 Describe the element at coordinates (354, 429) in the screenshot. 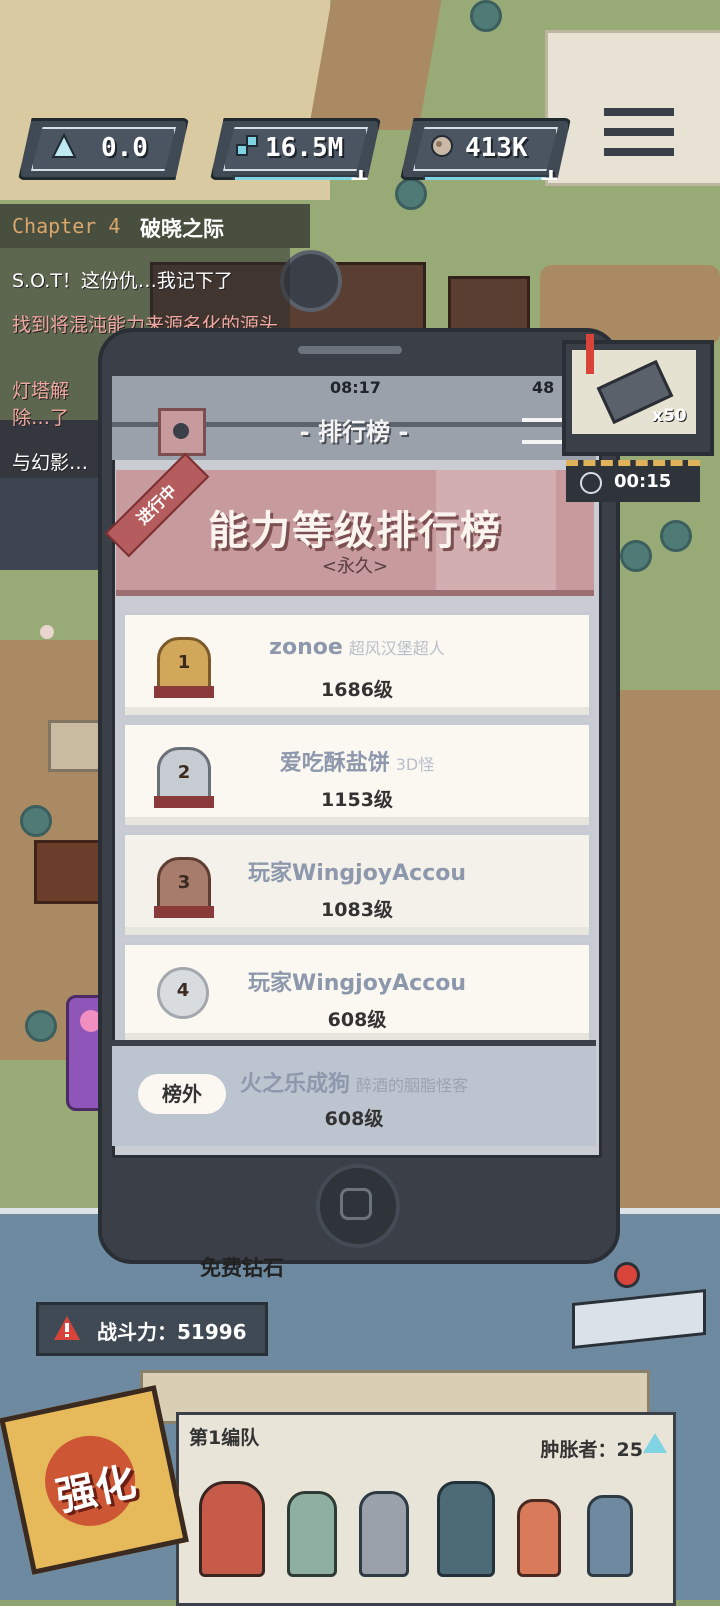

I see `leaderboard-header: - 排行榜 -` at that location.